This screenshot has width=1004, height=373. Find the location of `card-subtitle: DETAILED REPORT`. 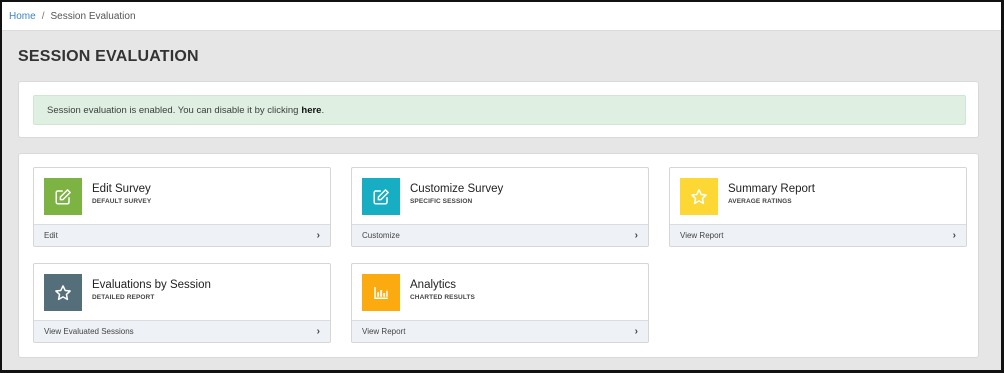

card-subtitle: DETAILED REPORT is located at coordinates (123, 297).